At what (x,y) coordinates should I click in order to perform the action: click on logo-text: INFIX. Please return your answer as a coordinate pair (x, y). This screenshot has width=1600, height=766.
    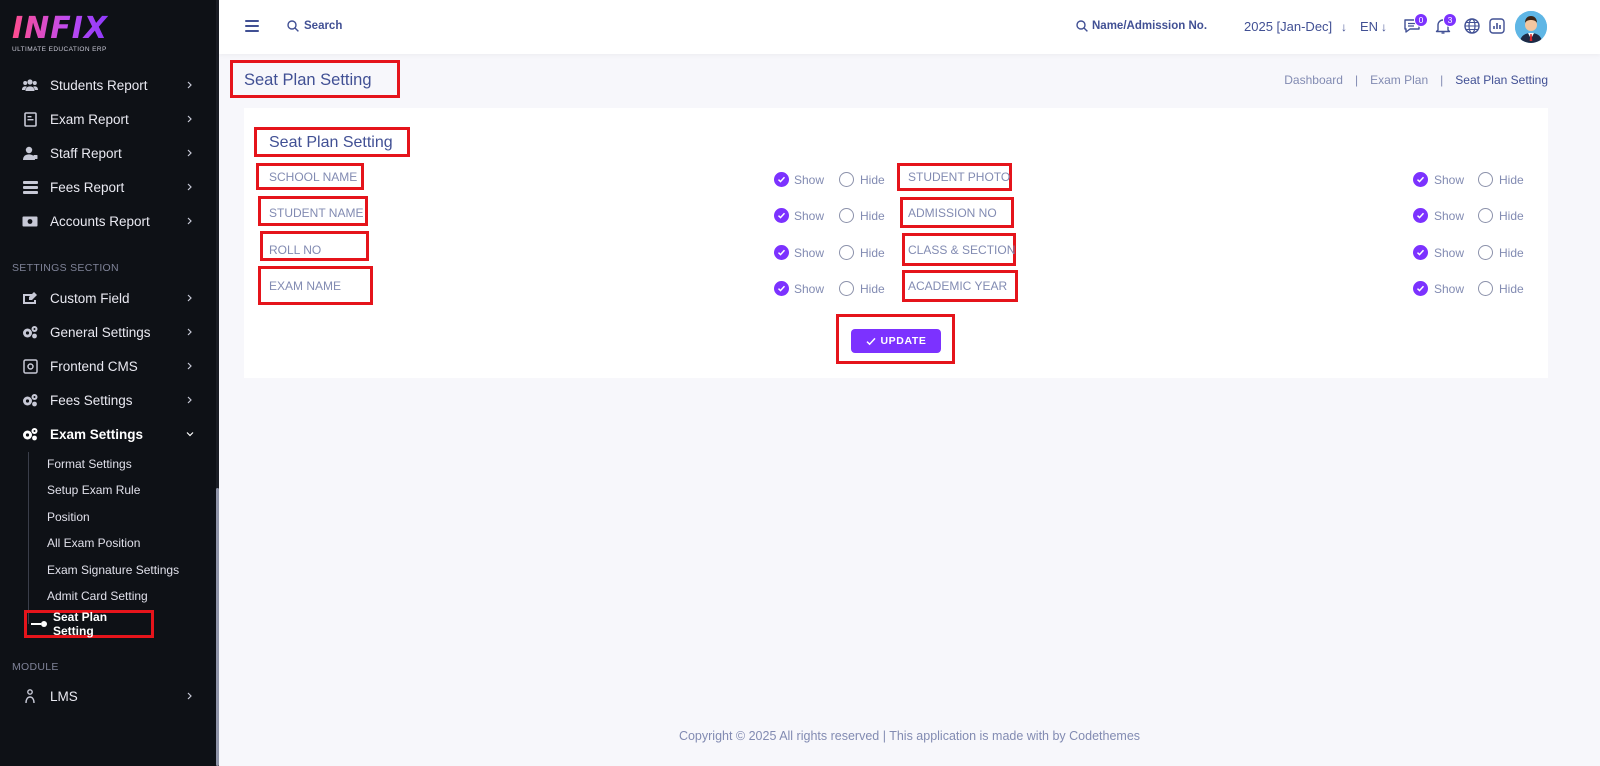
    Looking at the image, I should click on (67, 29).